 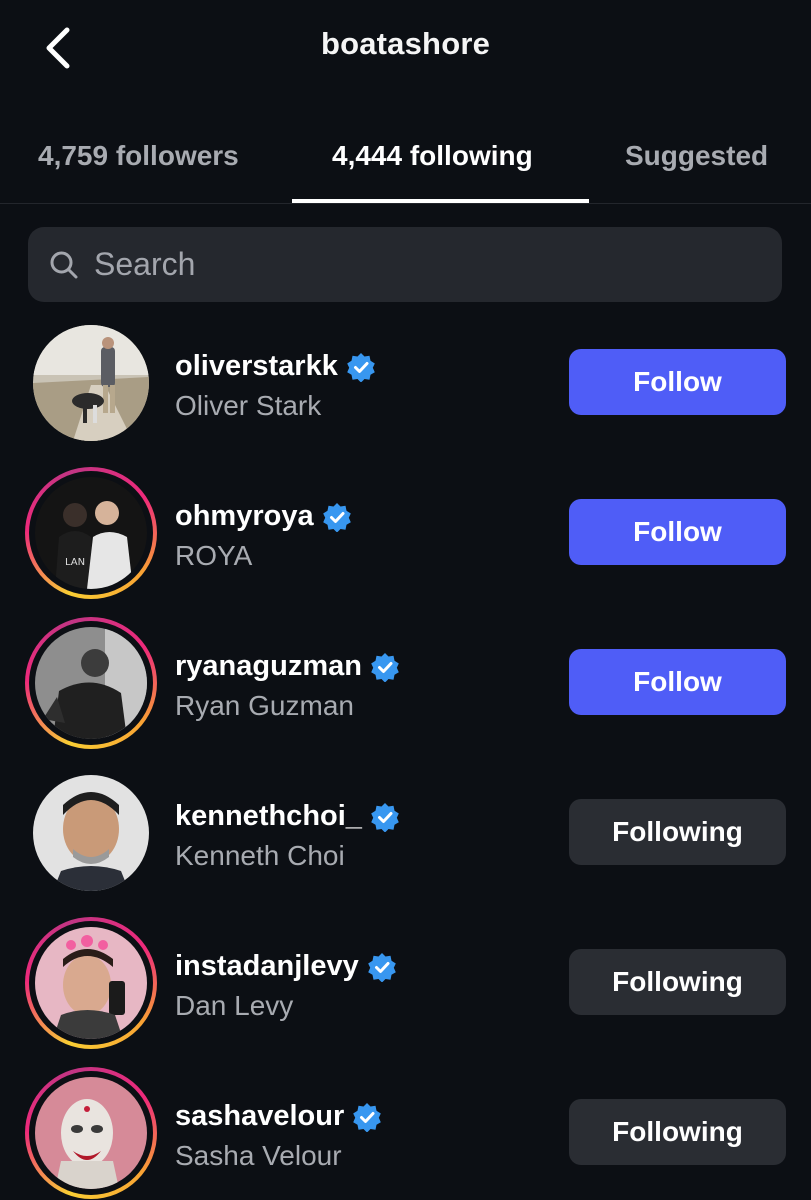 I want to click on search-bar, so click(x=405, y=264).